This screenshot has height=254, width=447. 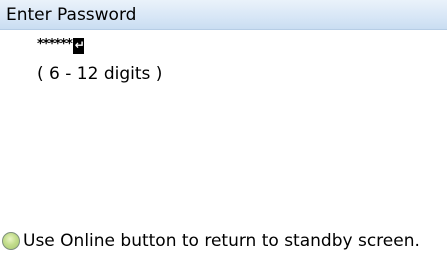 What do you see at coordinates (71, 15) in the screenshot?
I see `page-title: Enter Password` at bounding box center [71, 15].